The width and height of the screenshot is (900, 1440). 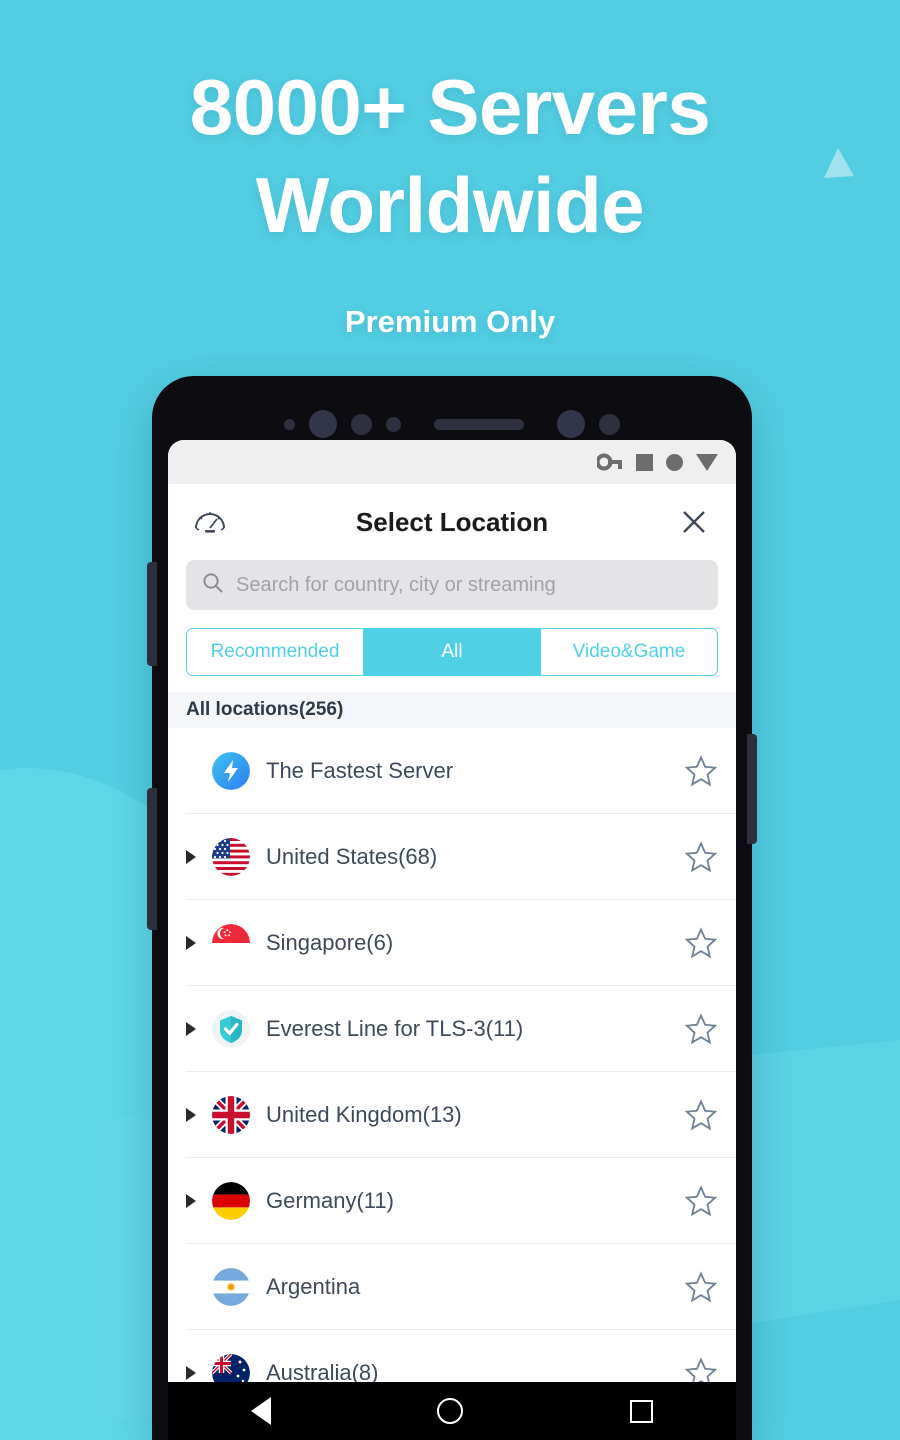 What do you see at coordinates (452, 462) in the screenshot?
I see `android-status-bar` at bounding box center [452, 462].